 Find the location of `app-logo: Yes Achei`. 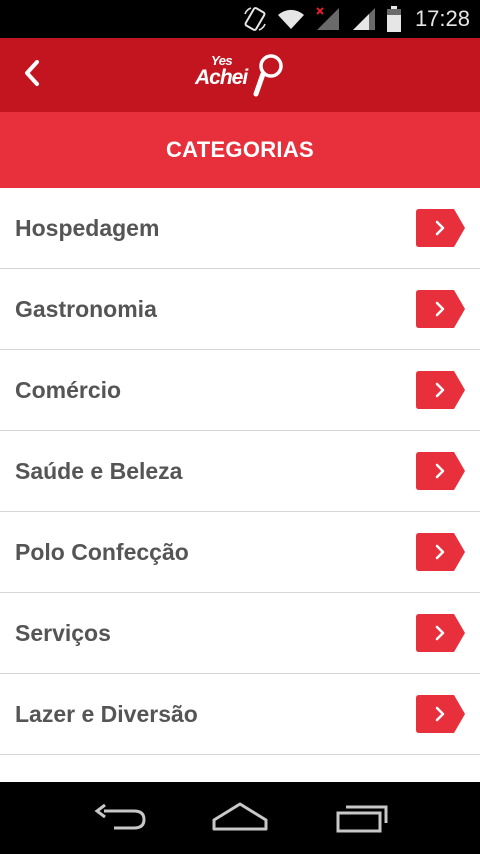

app-logo: Yes Achei is located at coordinates (241, 75).